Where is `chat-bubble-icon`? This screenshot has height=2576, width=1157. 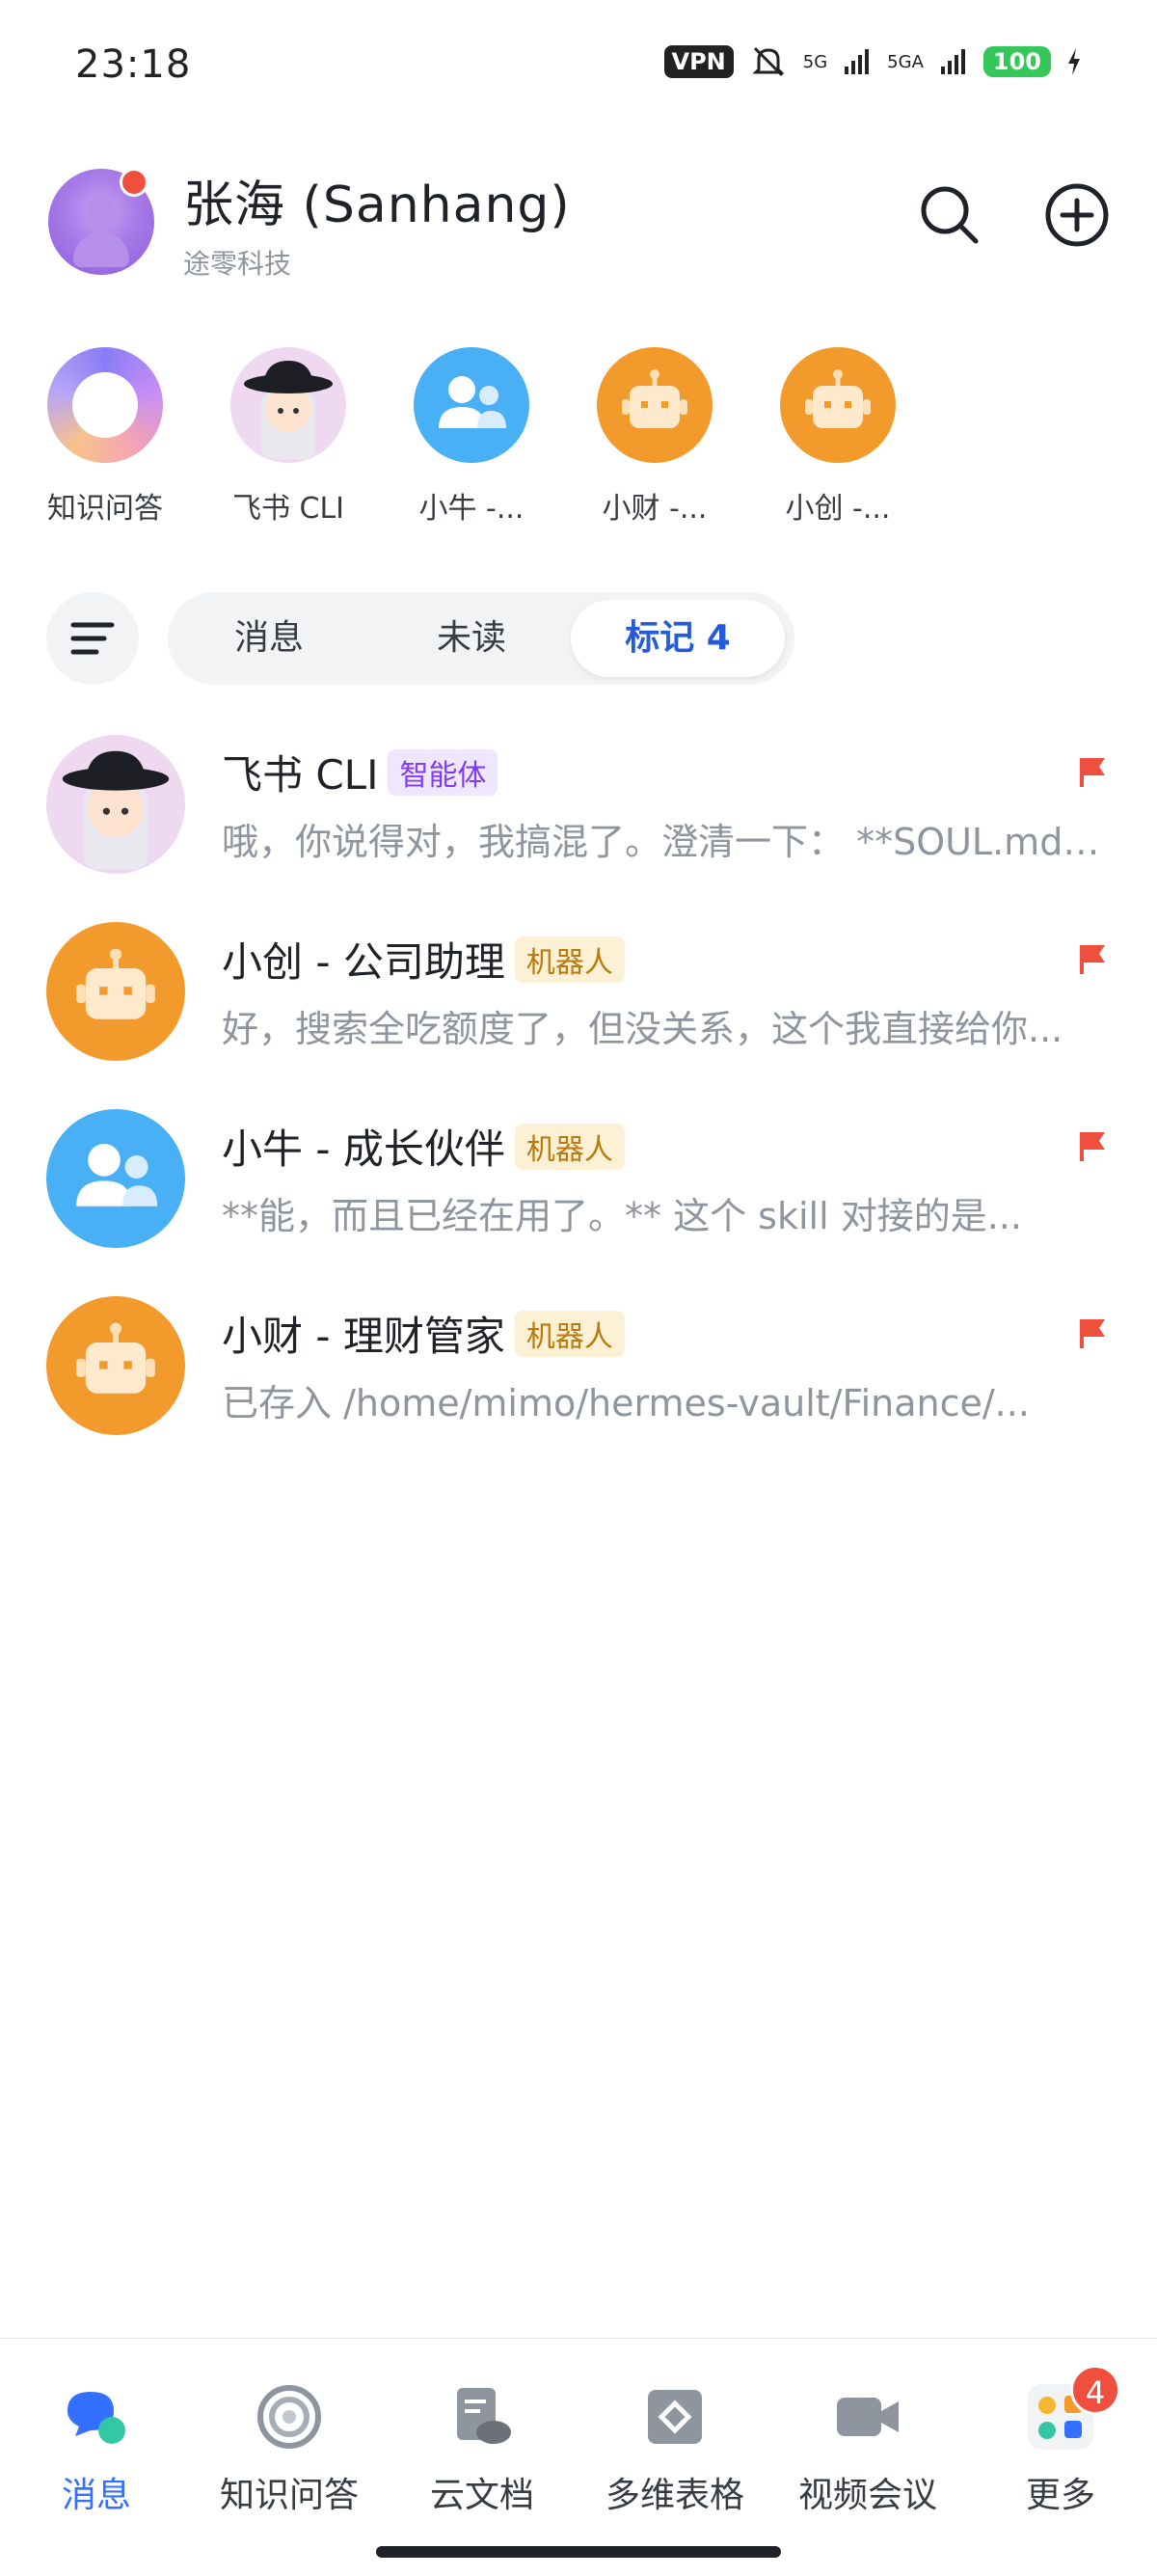
chat-bubble-icon is located at coordinates (96, 2418).